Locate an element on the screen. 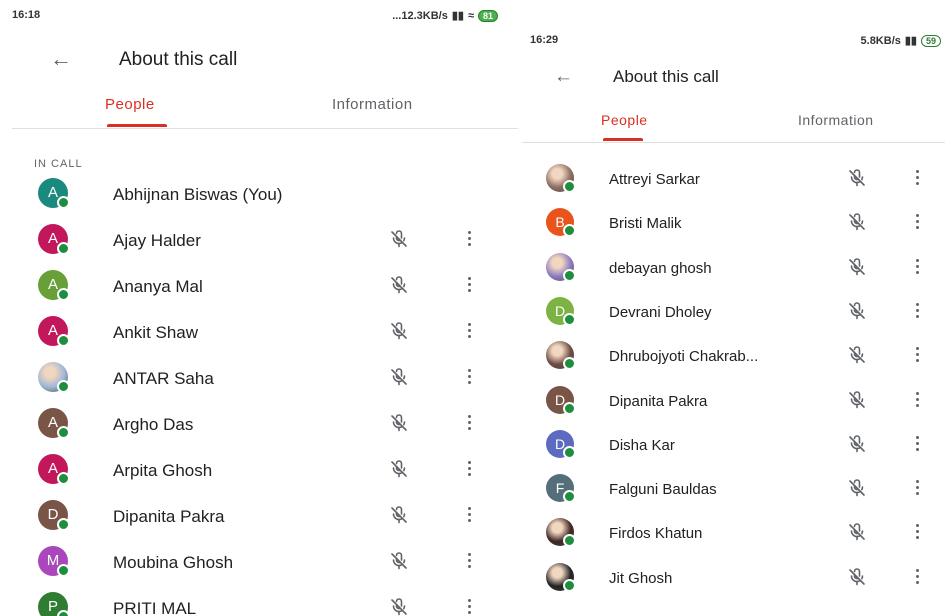 The image size is (945, 616). participant-row: Firdos Khatun is located at coordinates (733, 541).